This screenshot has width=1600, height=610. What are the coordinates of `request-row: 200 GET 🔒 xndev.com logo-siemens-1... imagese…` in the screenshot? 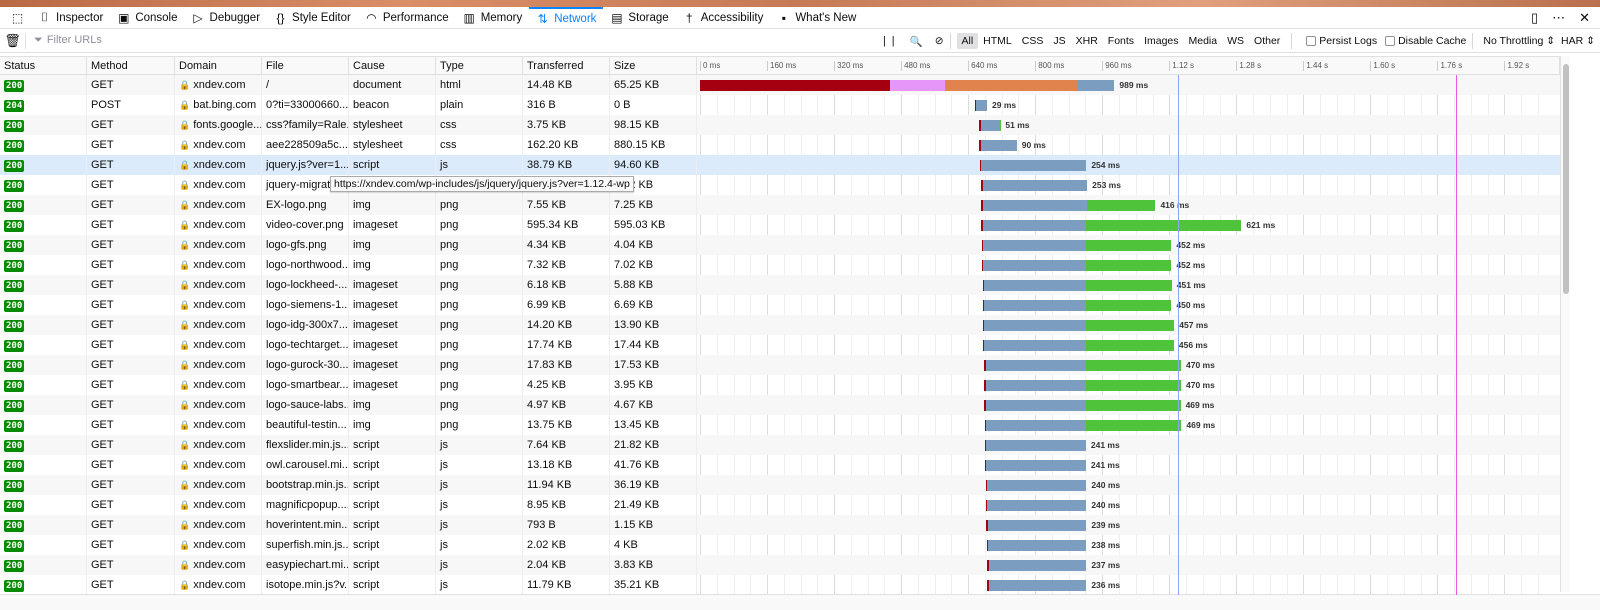 It's located at (780, 305).